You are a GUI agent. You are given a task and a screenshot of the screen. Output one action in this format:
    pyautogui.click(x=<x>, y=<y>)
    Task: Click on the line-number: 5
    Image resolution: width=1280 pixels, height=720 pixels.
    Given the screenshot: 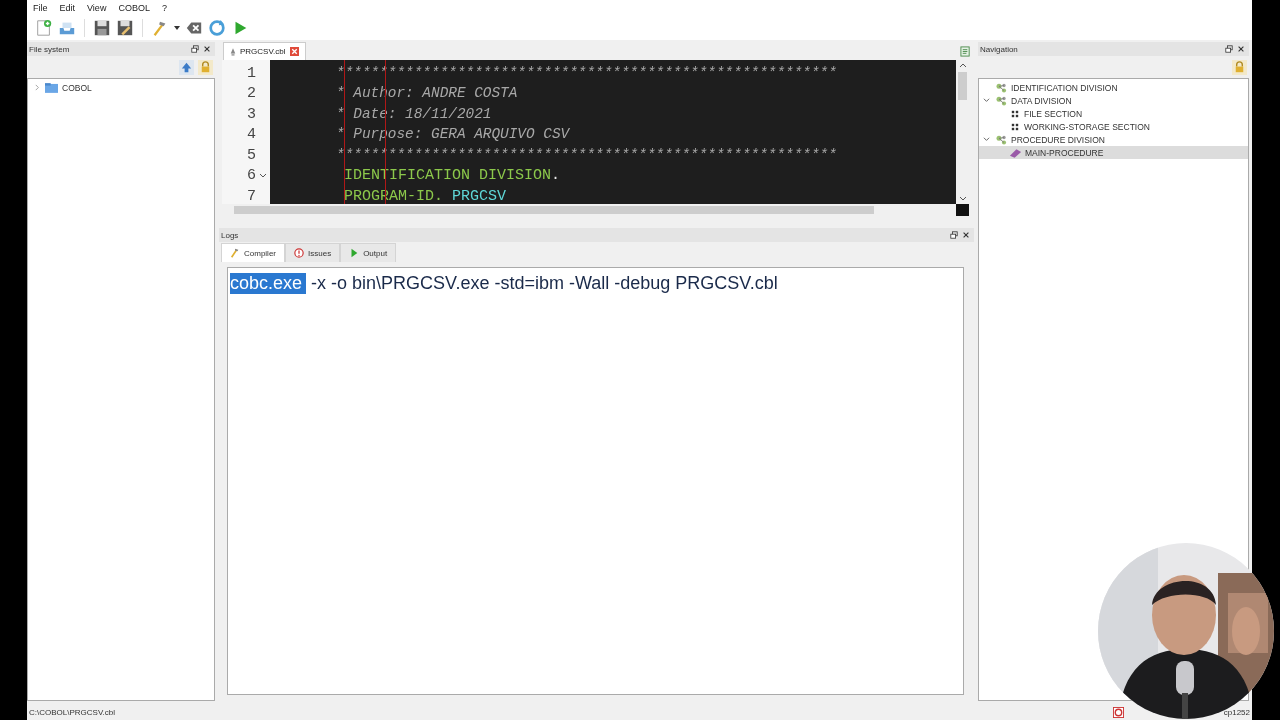 What is the action you would take?
    pyautogui.click(x=251, y=155)
    